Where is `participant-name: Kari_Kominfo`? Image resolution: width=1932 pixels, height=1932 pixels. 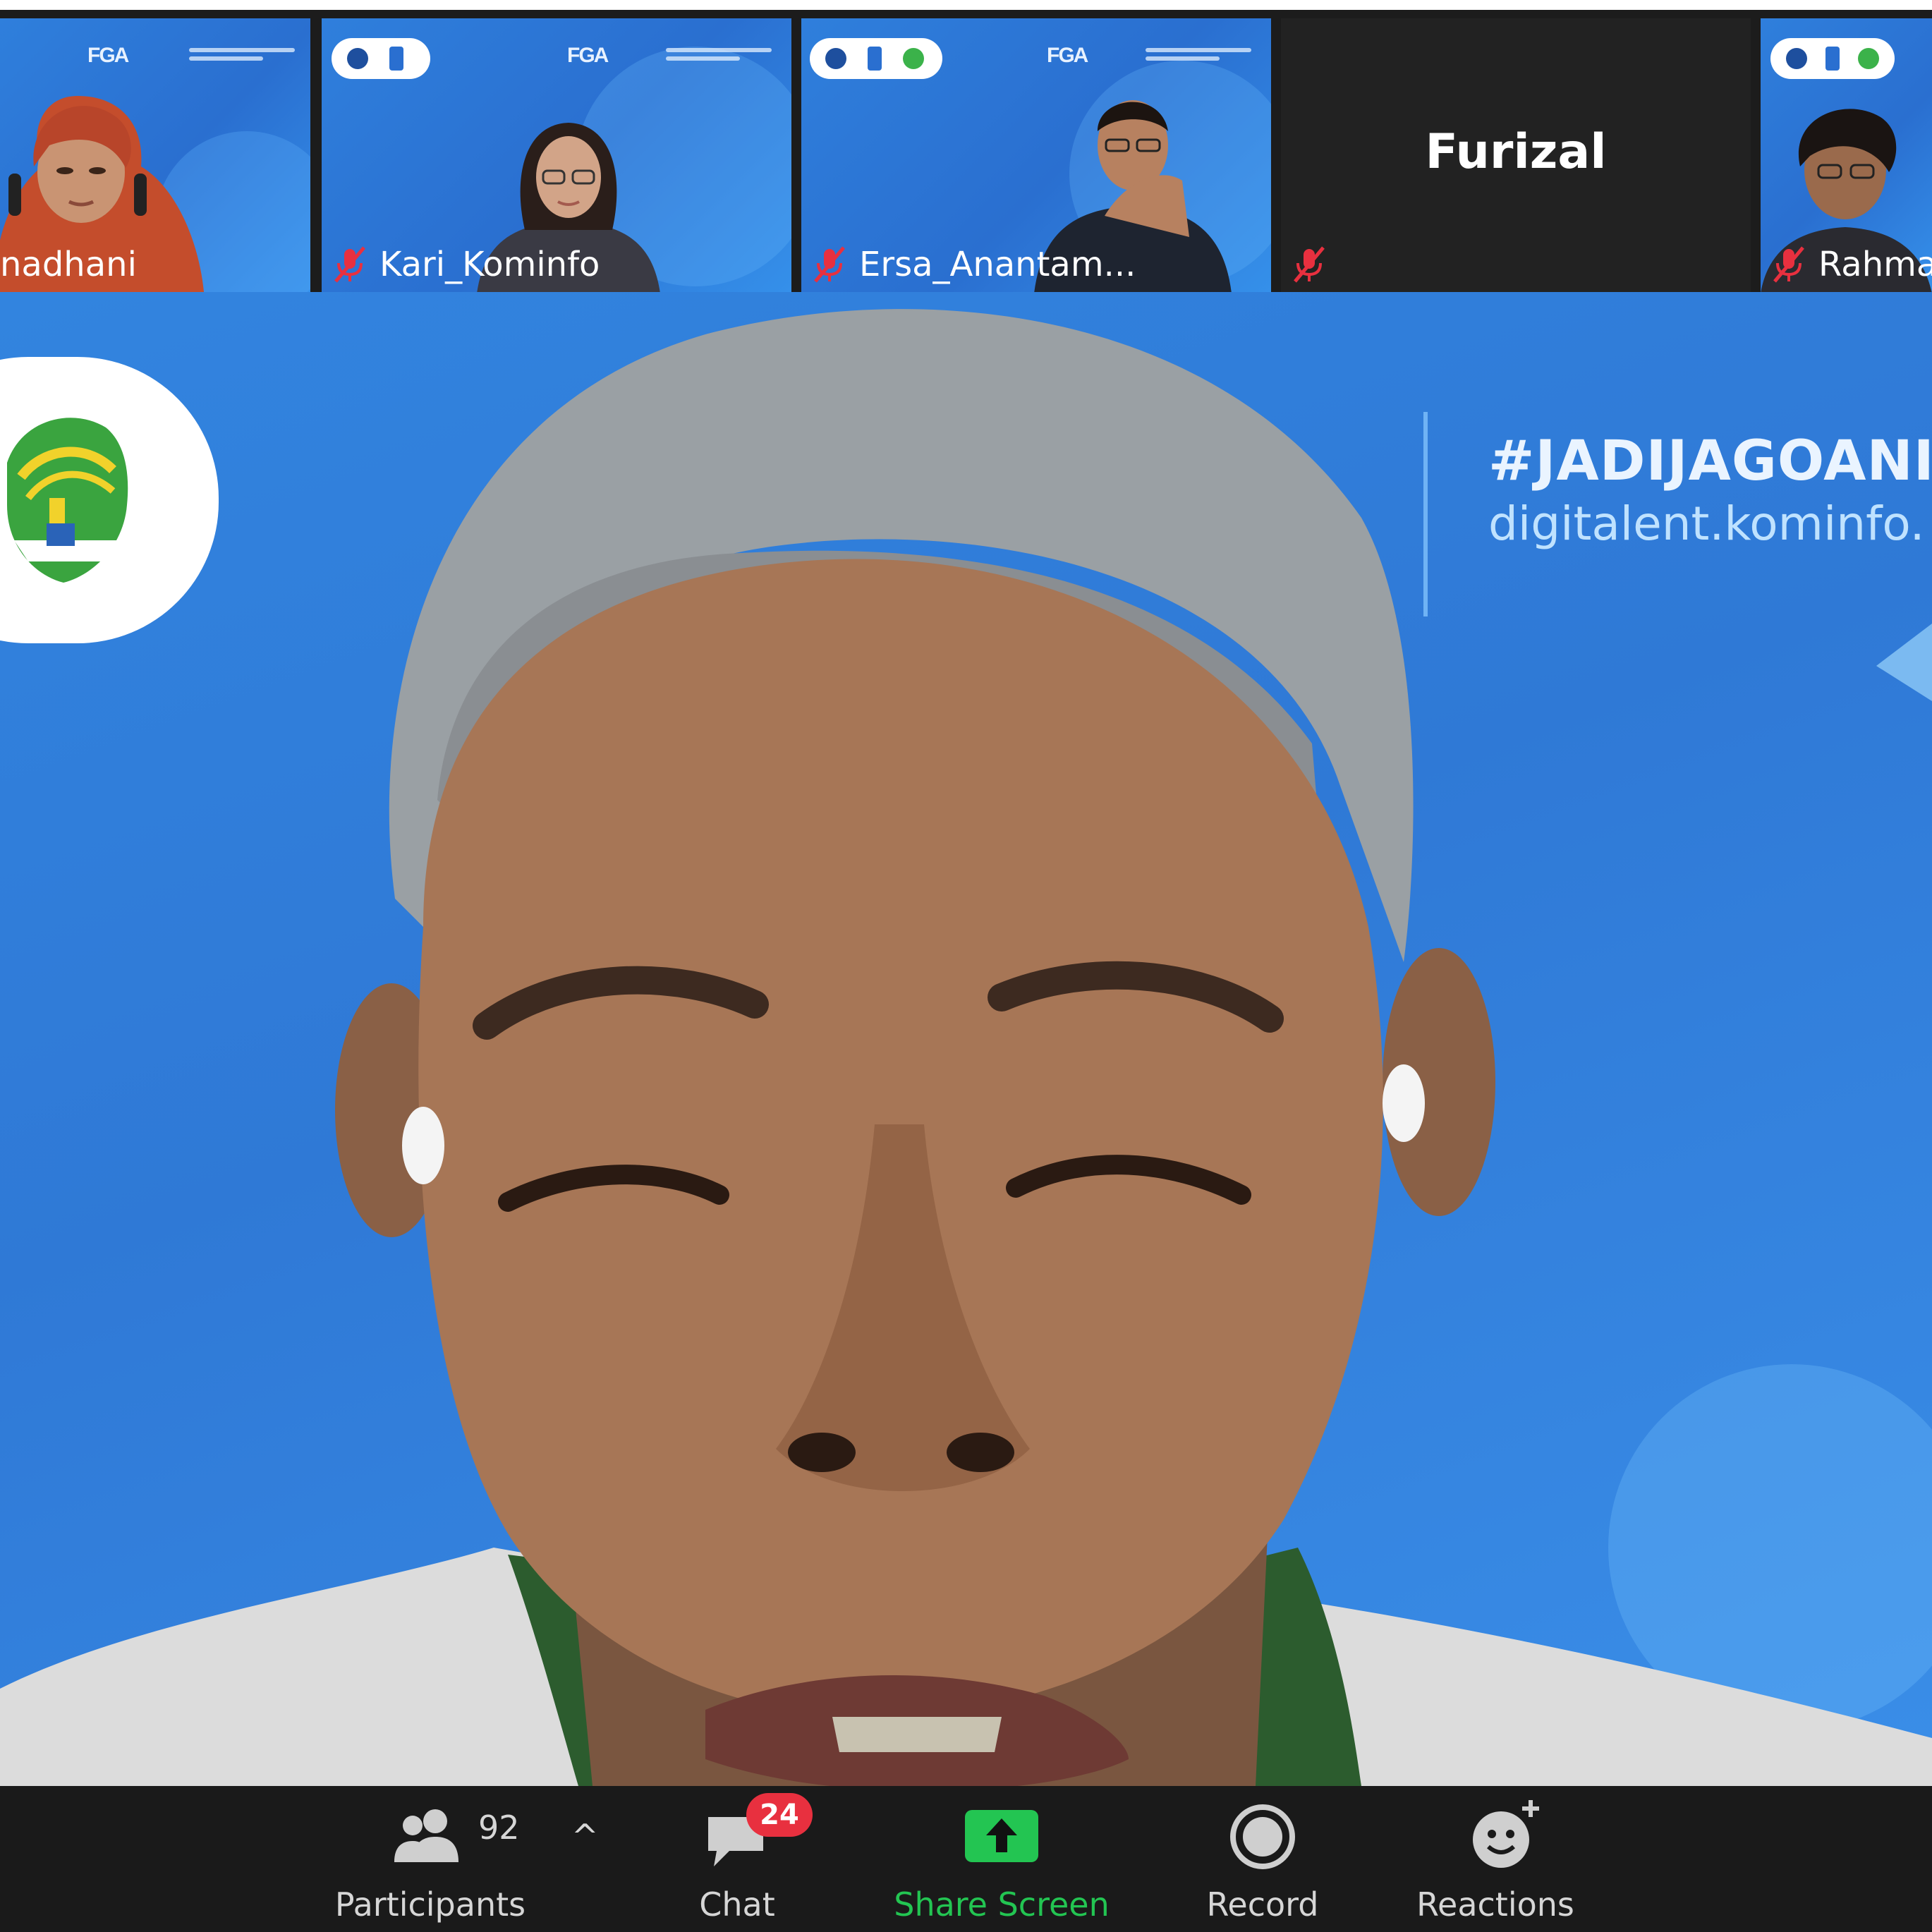 participant-name: Kari_Kominfo is located at coordinates (465, 264).